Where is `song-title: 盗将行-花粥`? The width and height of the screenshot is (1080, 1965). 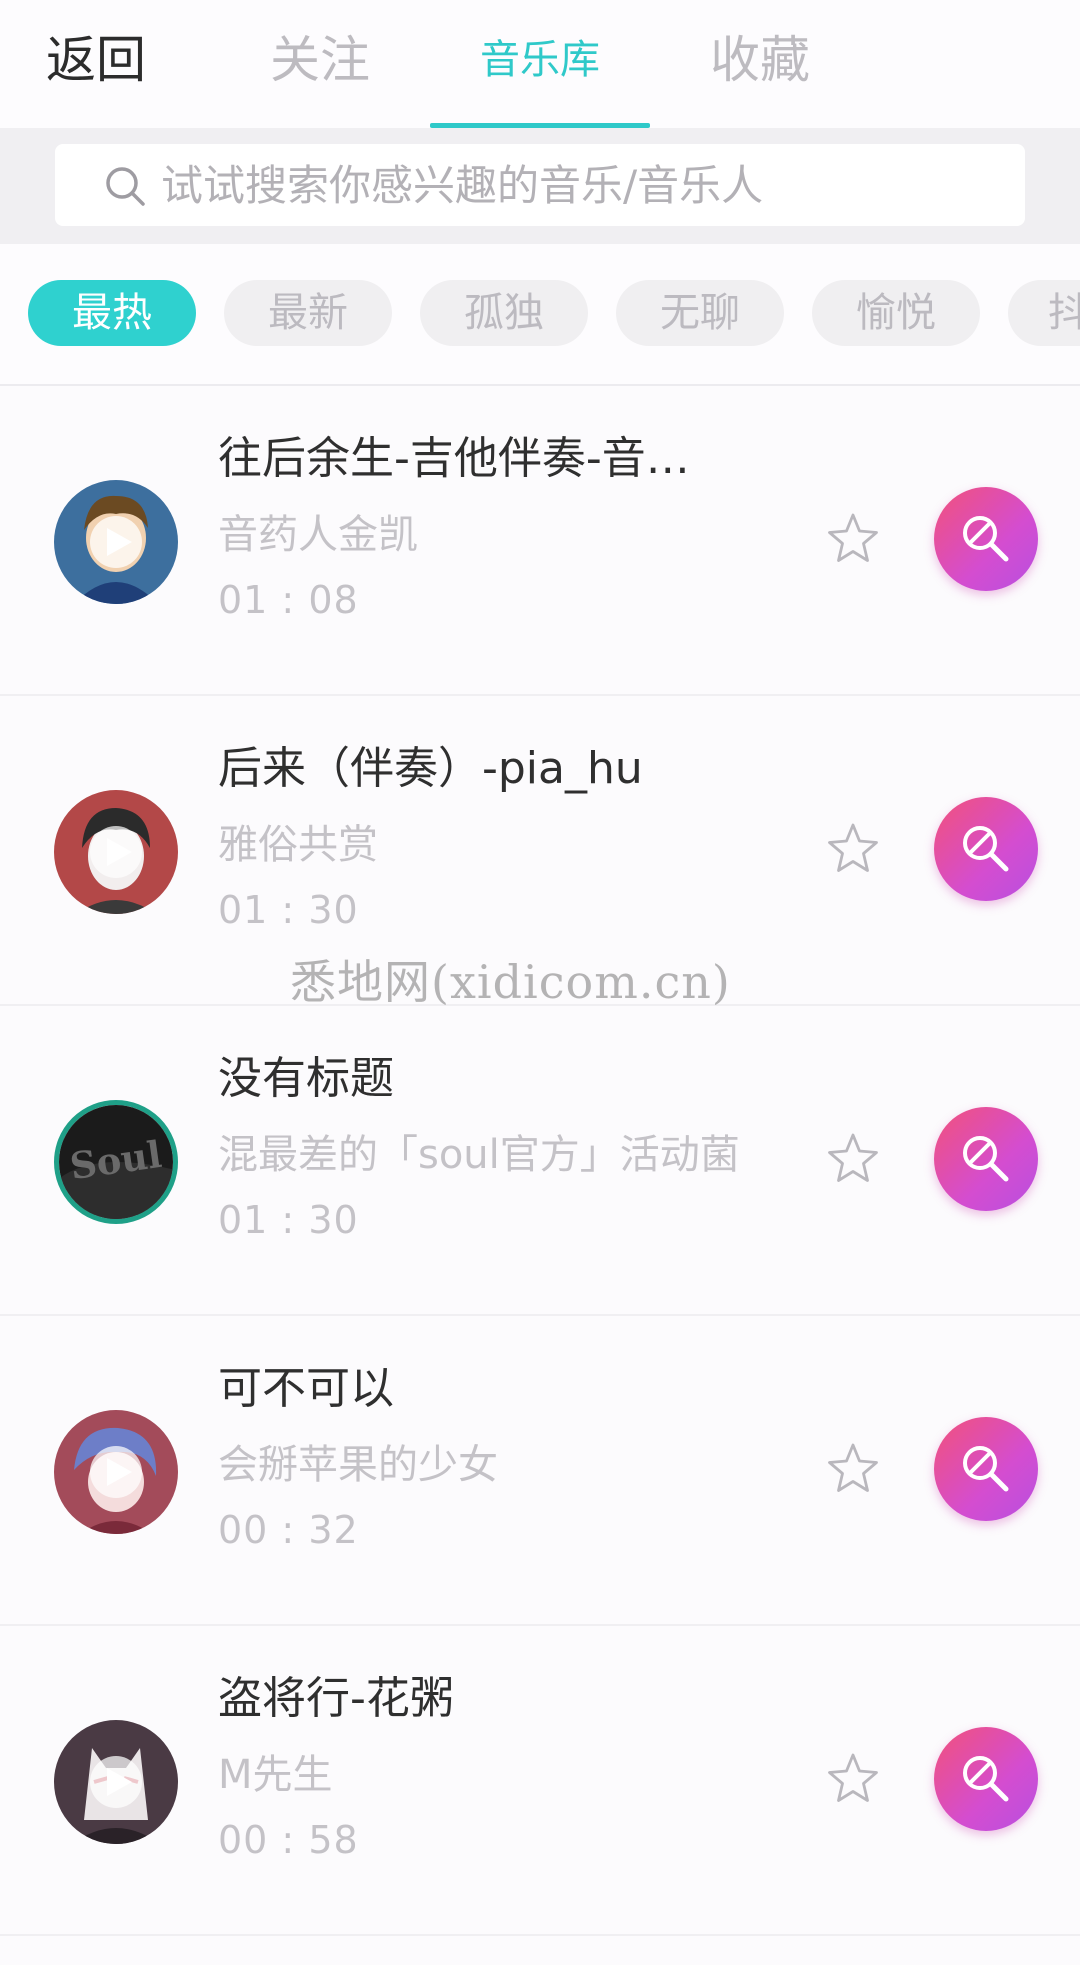
song-title: 盗将行-花粥 is located at coordinates (336, 1698).